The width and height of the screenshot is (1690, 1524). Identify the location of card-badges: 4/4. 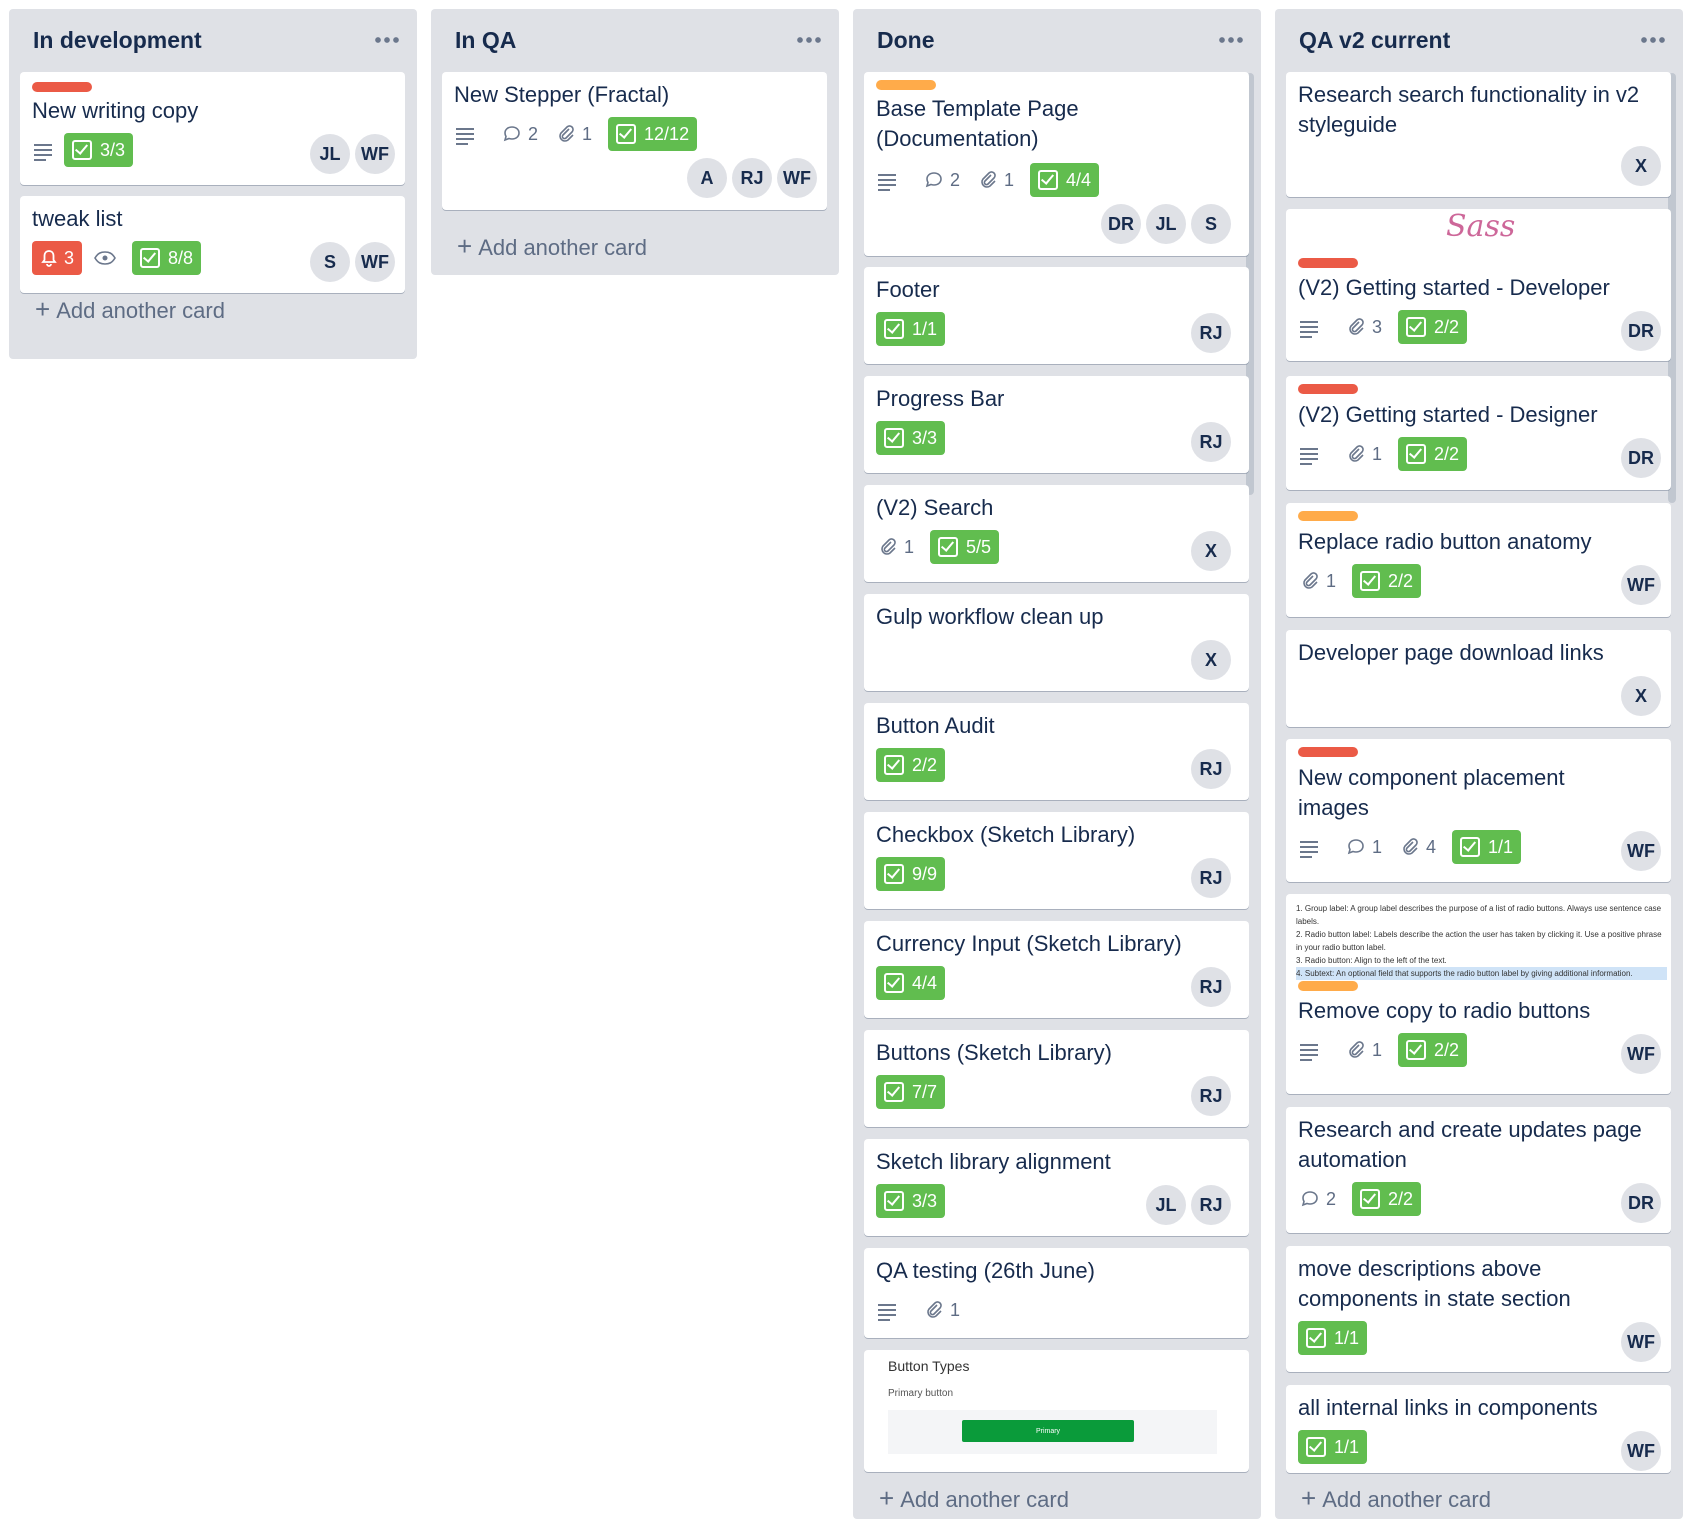
(909, 983).